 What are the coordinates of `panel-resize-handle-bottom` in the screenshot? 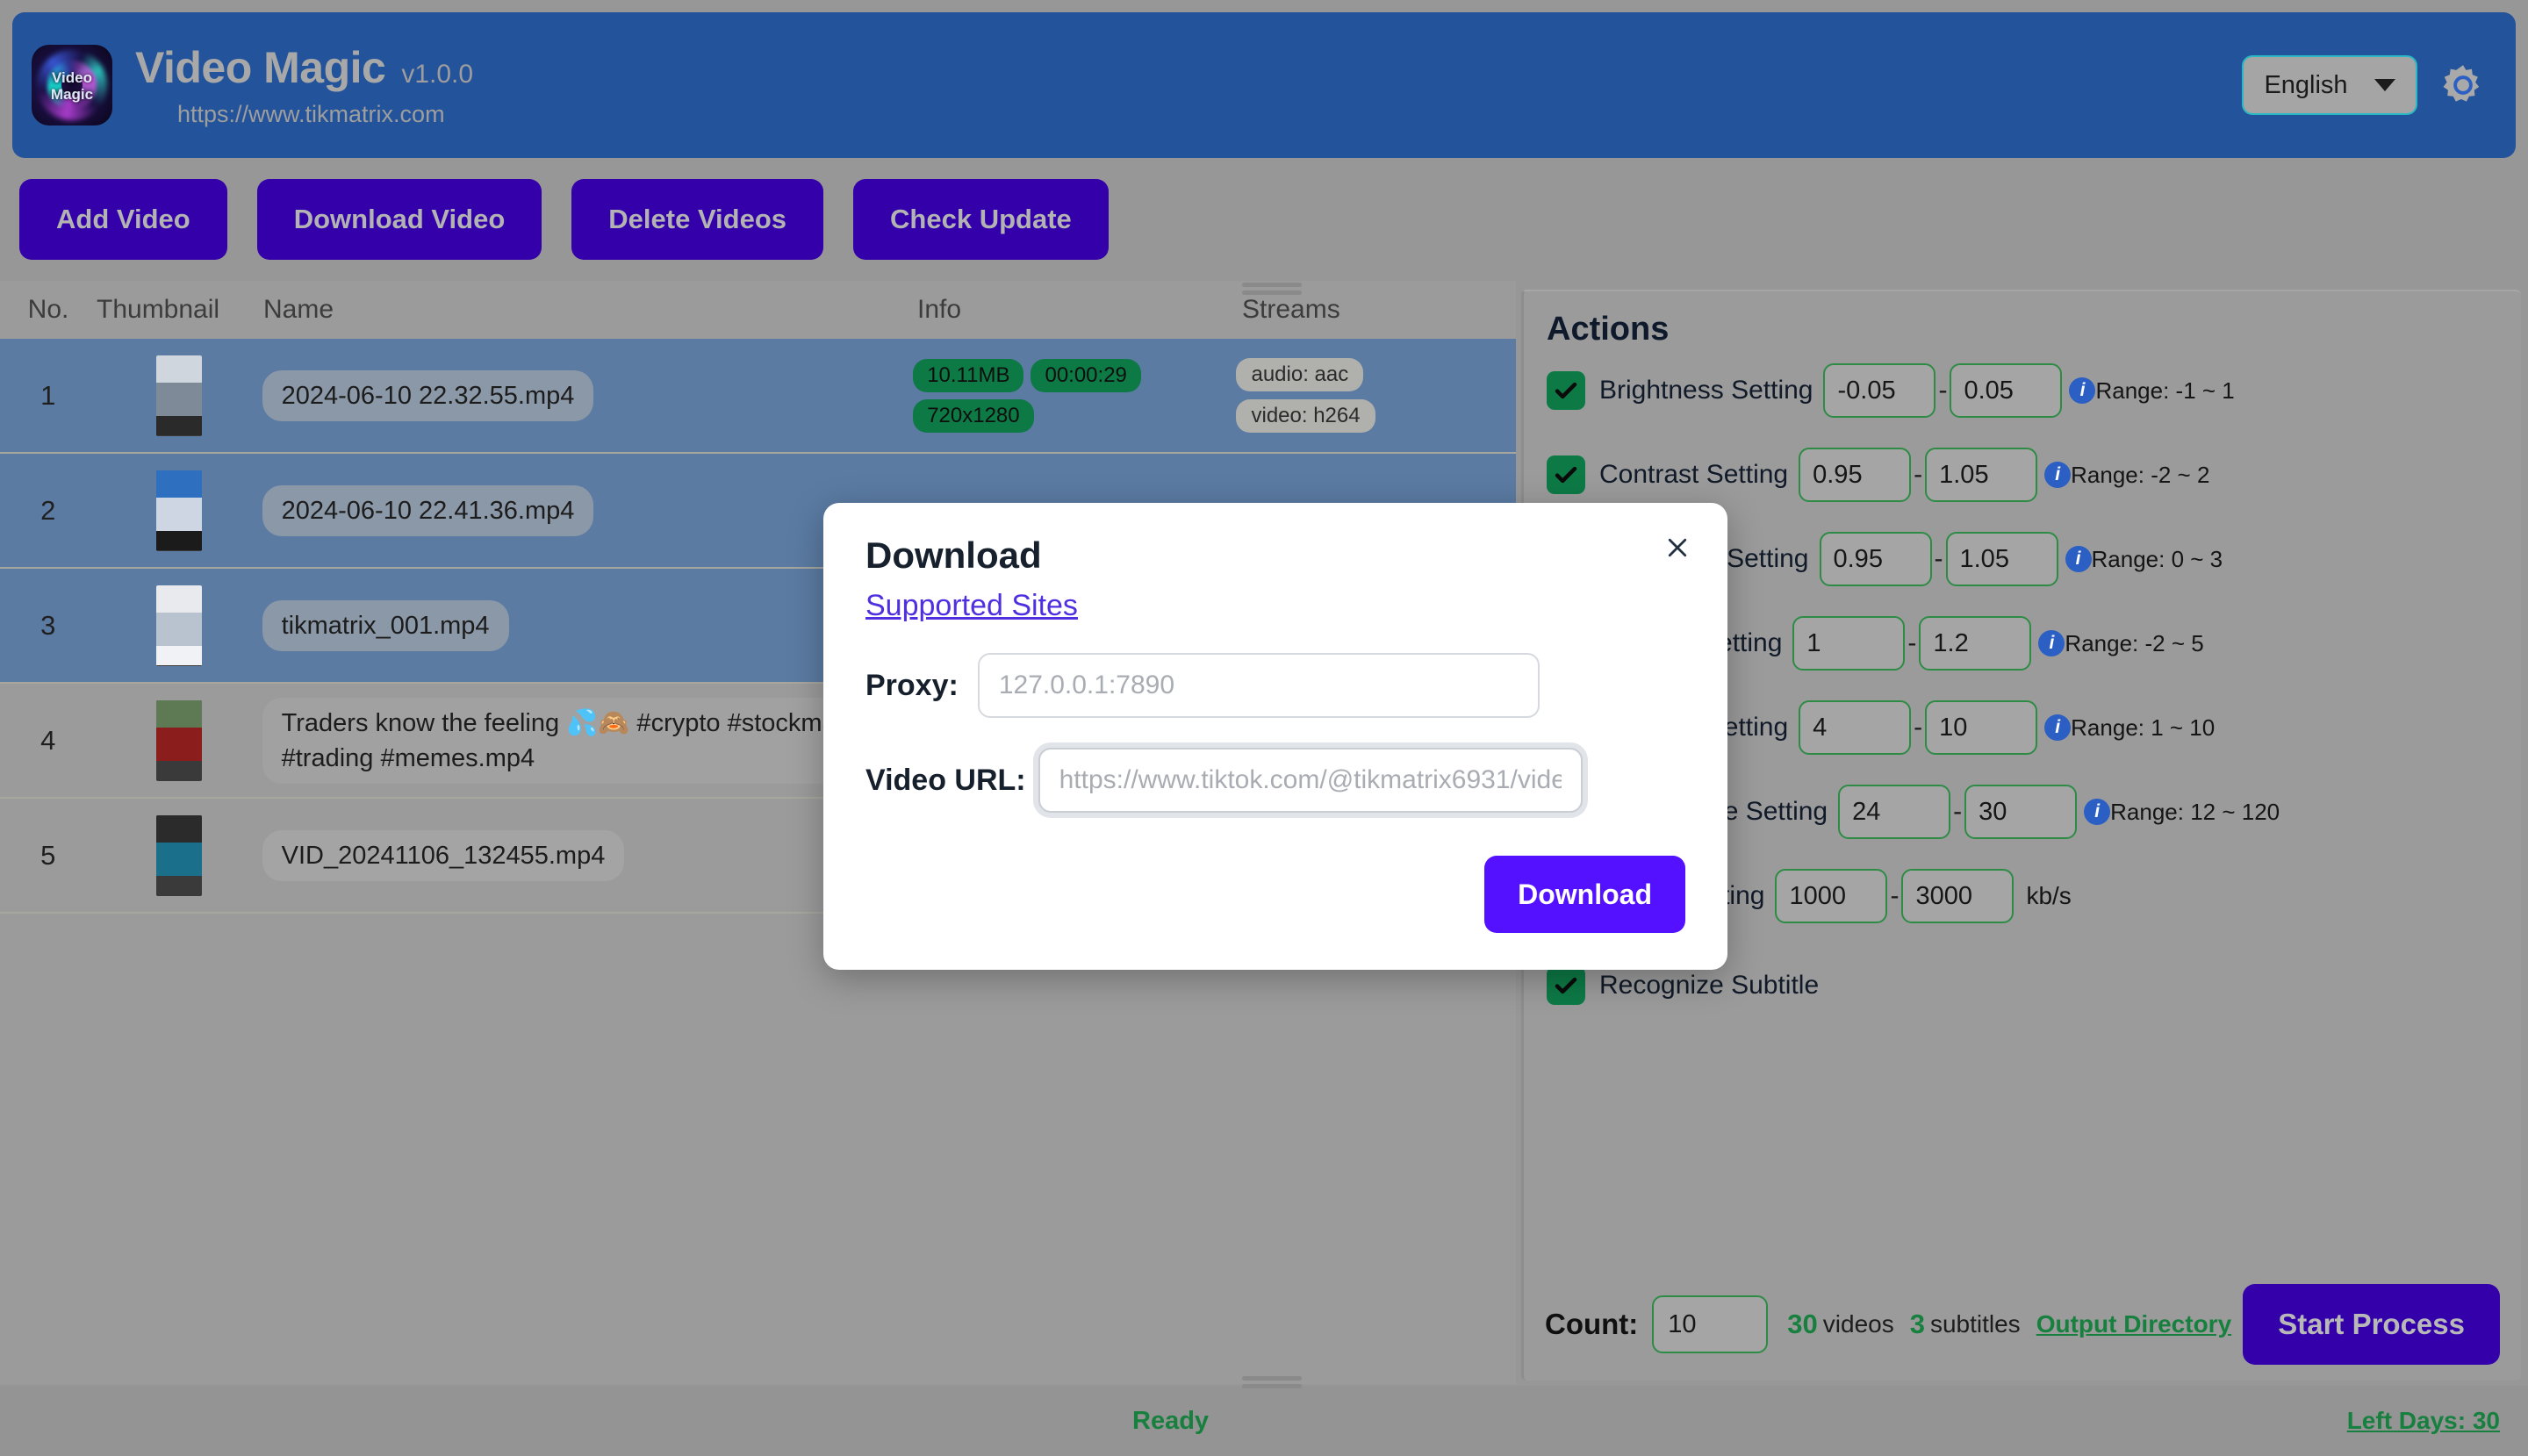 It's located at (1272, 1382).